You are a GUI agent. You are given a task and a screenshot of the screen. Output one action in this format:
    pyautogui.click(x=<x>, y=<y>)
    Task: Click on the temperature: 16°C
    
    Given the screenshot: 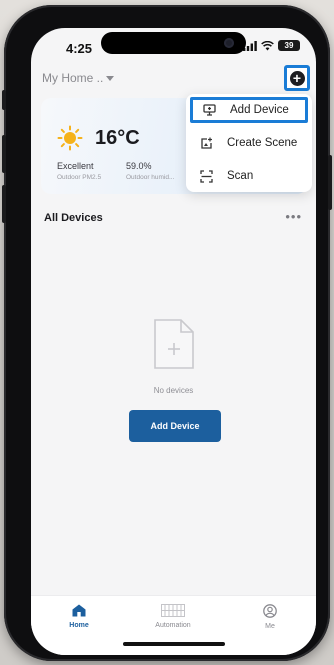 What is the action you would take?
    pyautogui.click(x=117, y=138)
    